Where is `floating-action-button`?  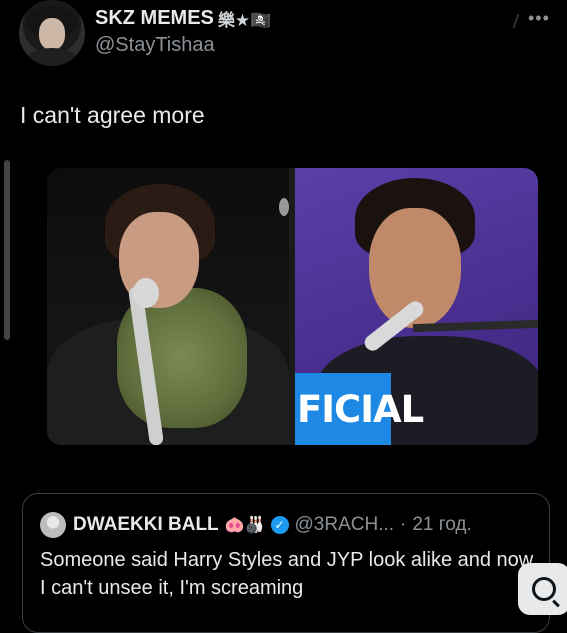
floating-action-button is located at coordinates (542, 589).